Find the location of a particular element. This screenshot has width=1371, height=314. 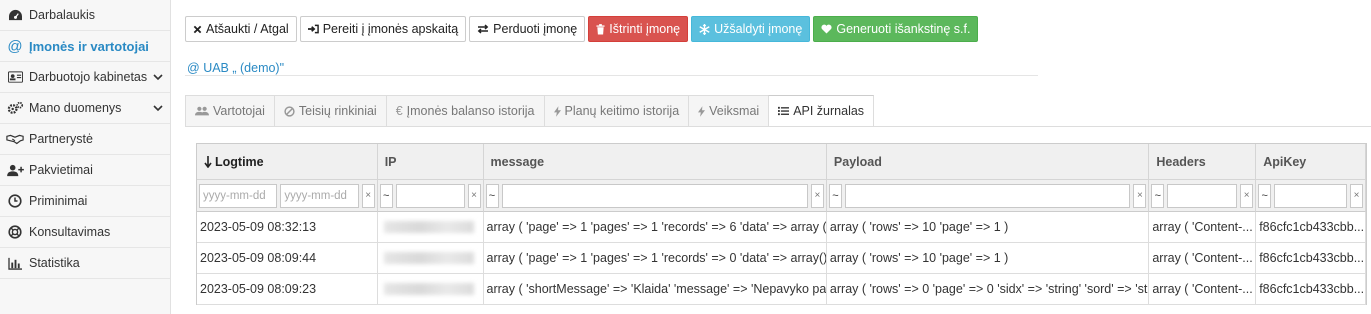

sidebar-item-employee-cabinet: Darbuotojo kabinetas is located at coordinates (85, 77).